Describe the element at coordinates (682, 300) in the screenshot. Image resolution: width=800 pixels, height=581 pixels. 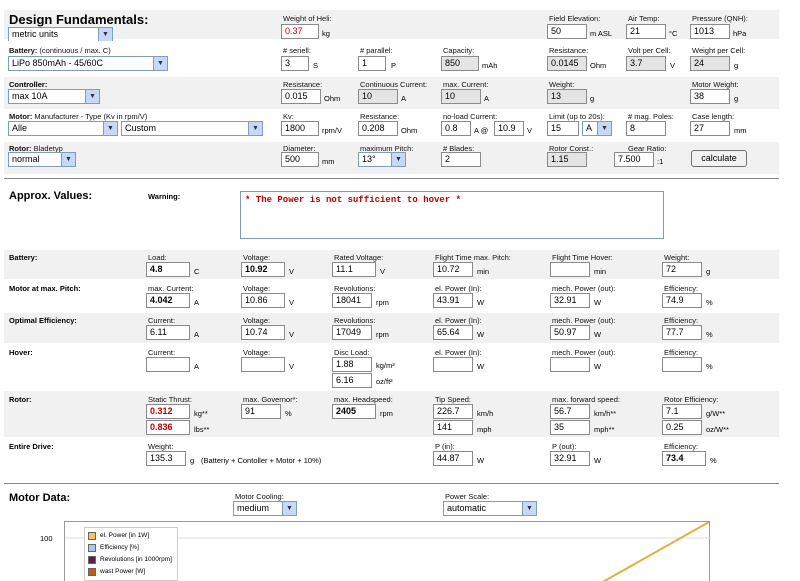
I see `max-pitch-efficiency-field: 74.9` at that location.